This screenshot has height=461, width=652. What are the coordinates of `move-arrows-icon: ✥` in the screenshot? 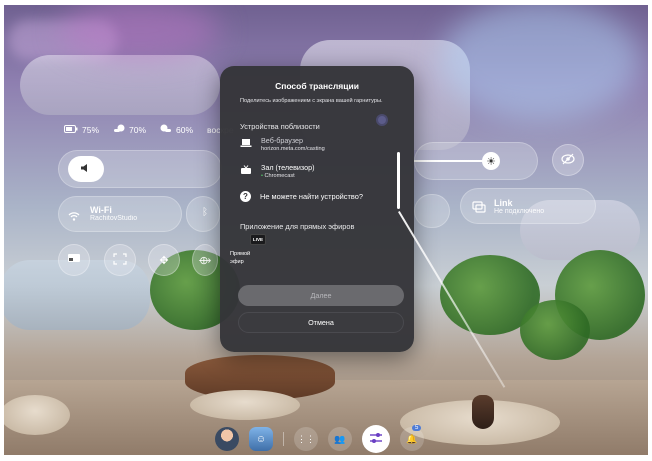 It's located at (164, 260).